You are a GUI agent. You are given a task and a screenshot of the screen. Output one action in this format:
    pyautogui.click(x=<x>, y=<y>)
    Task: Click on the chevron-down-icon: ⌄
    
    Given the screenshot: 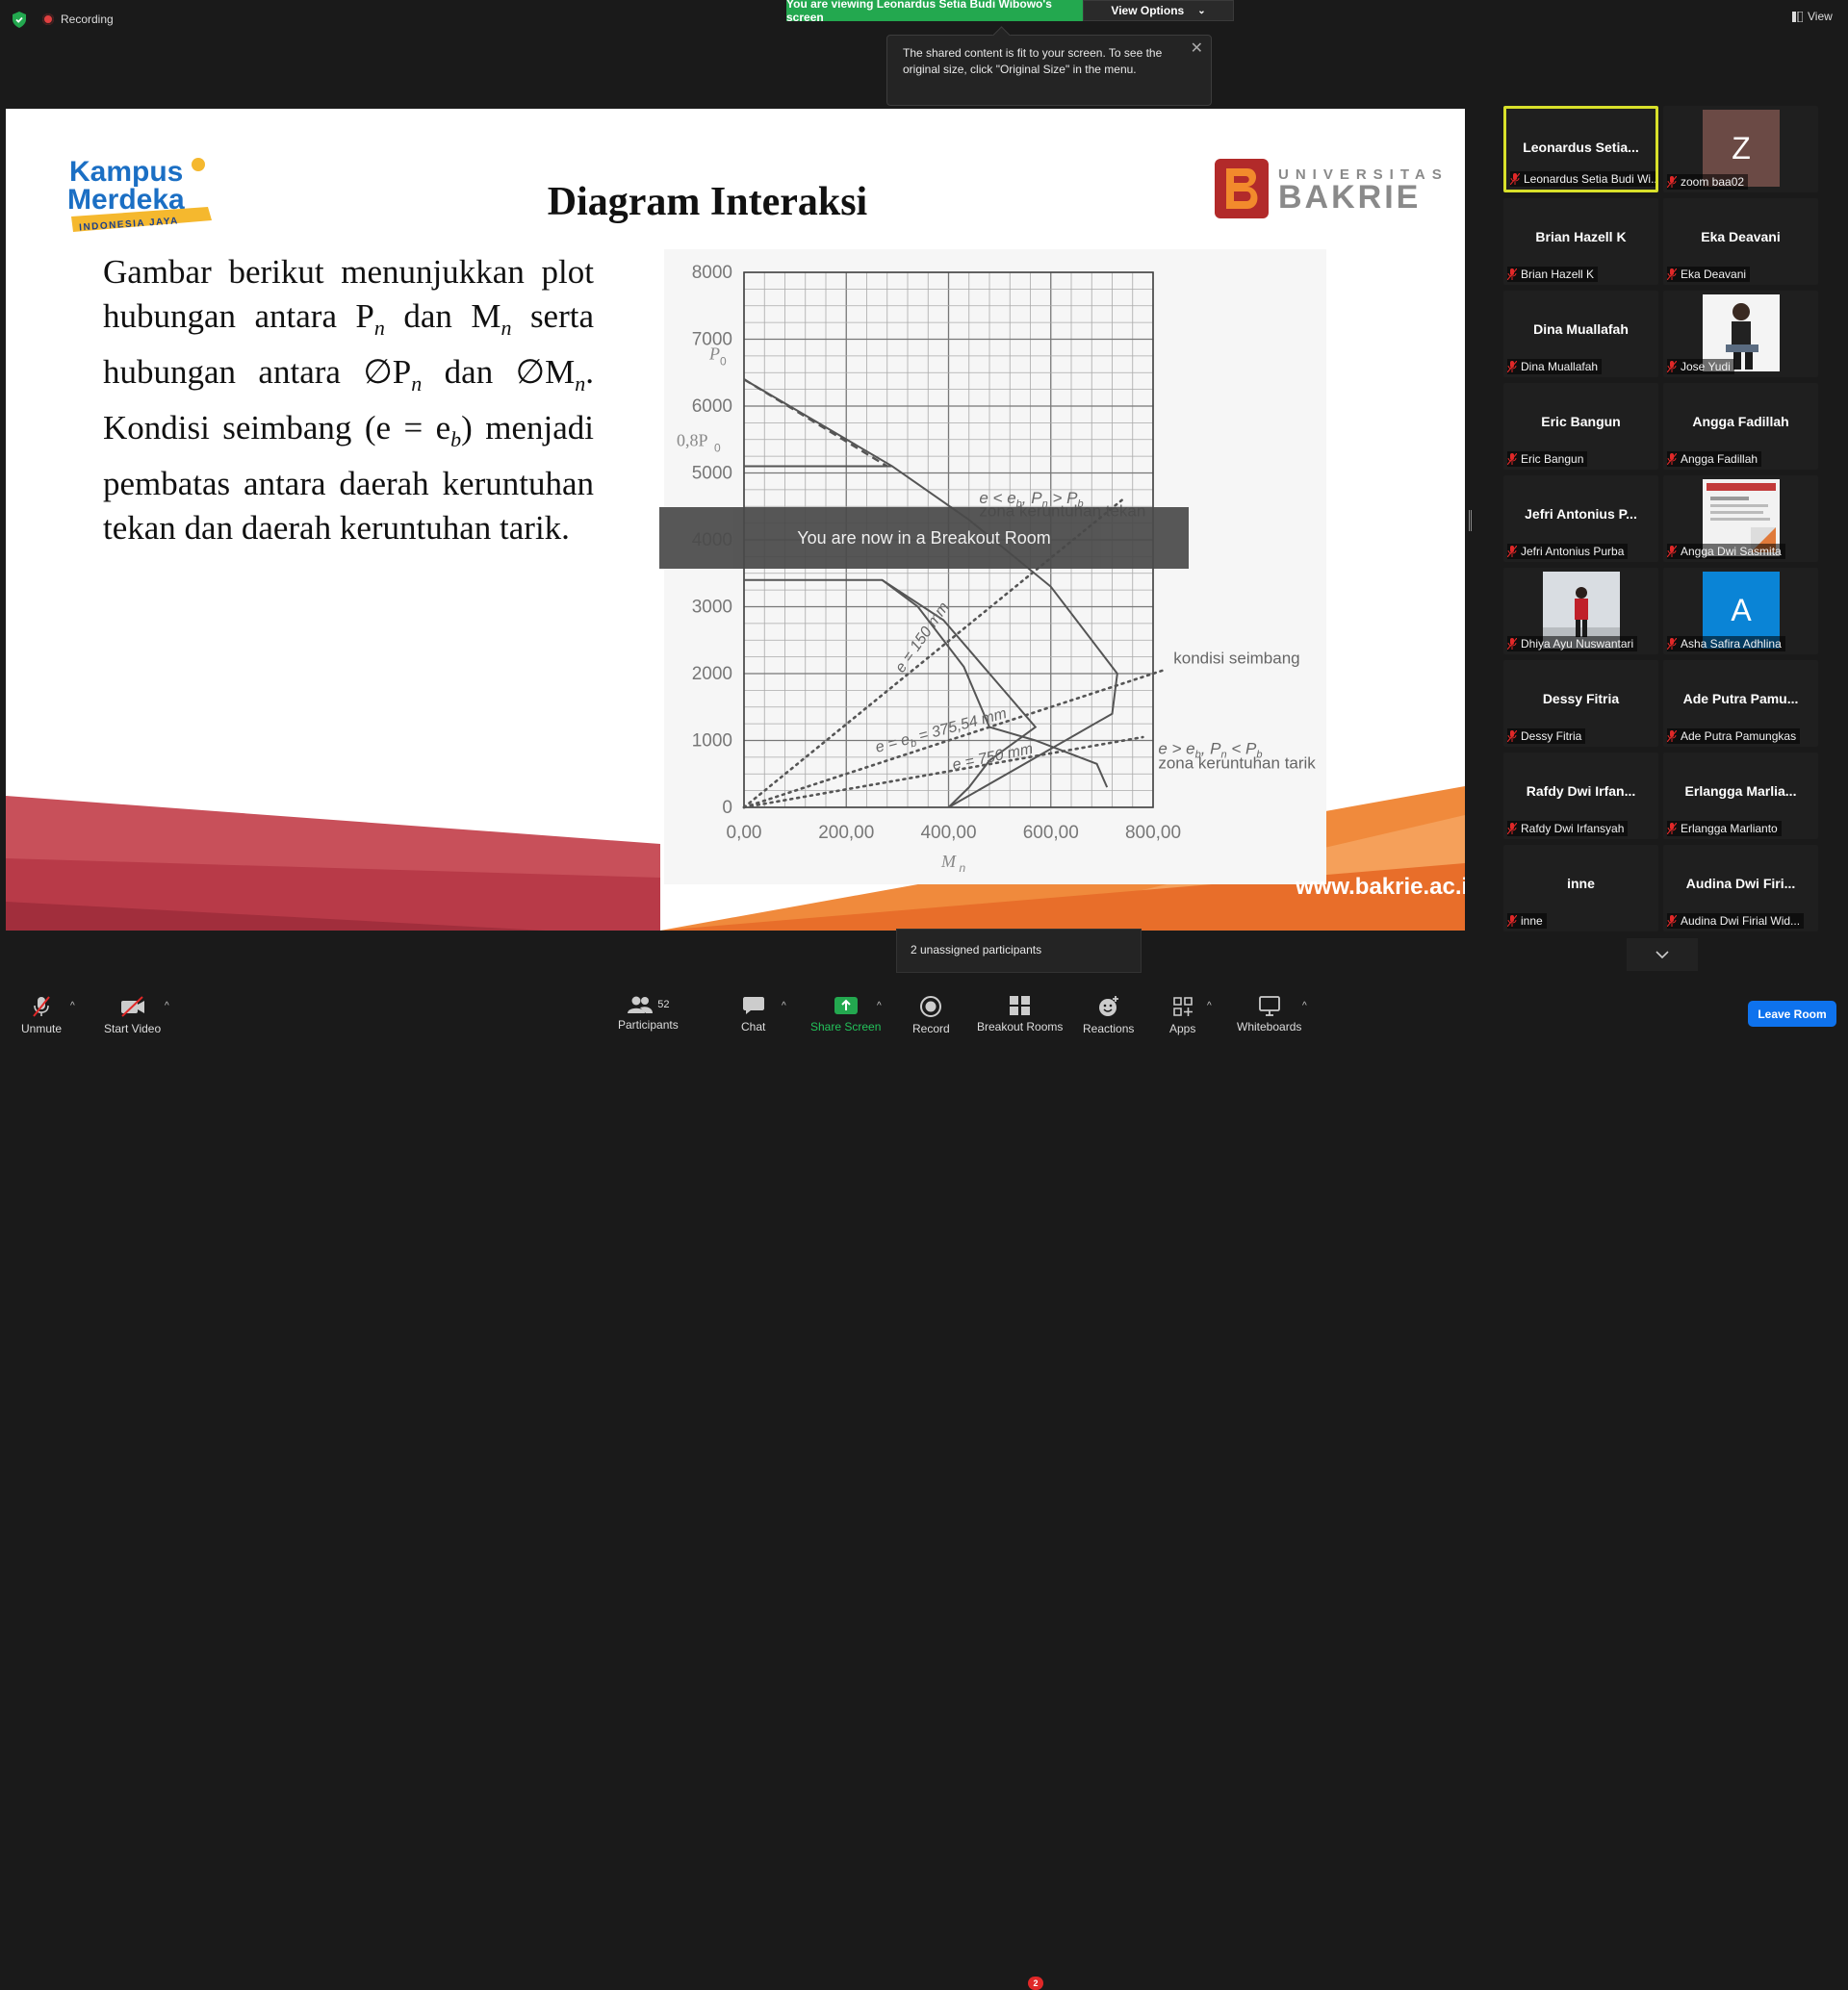 What is the action you would take?
    pyautogui.click(x=1201, y=10)
    